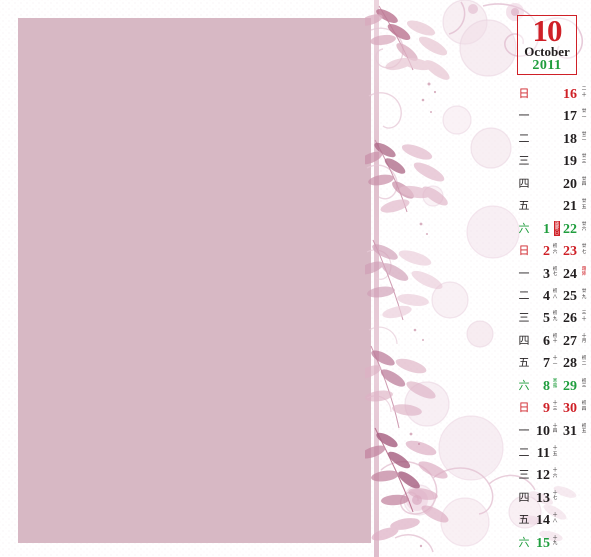 The image size is (591, 557). Describe the element at coordinates (584, 230) in the screenshot. I see `lunar-date-char: 六` at that location.